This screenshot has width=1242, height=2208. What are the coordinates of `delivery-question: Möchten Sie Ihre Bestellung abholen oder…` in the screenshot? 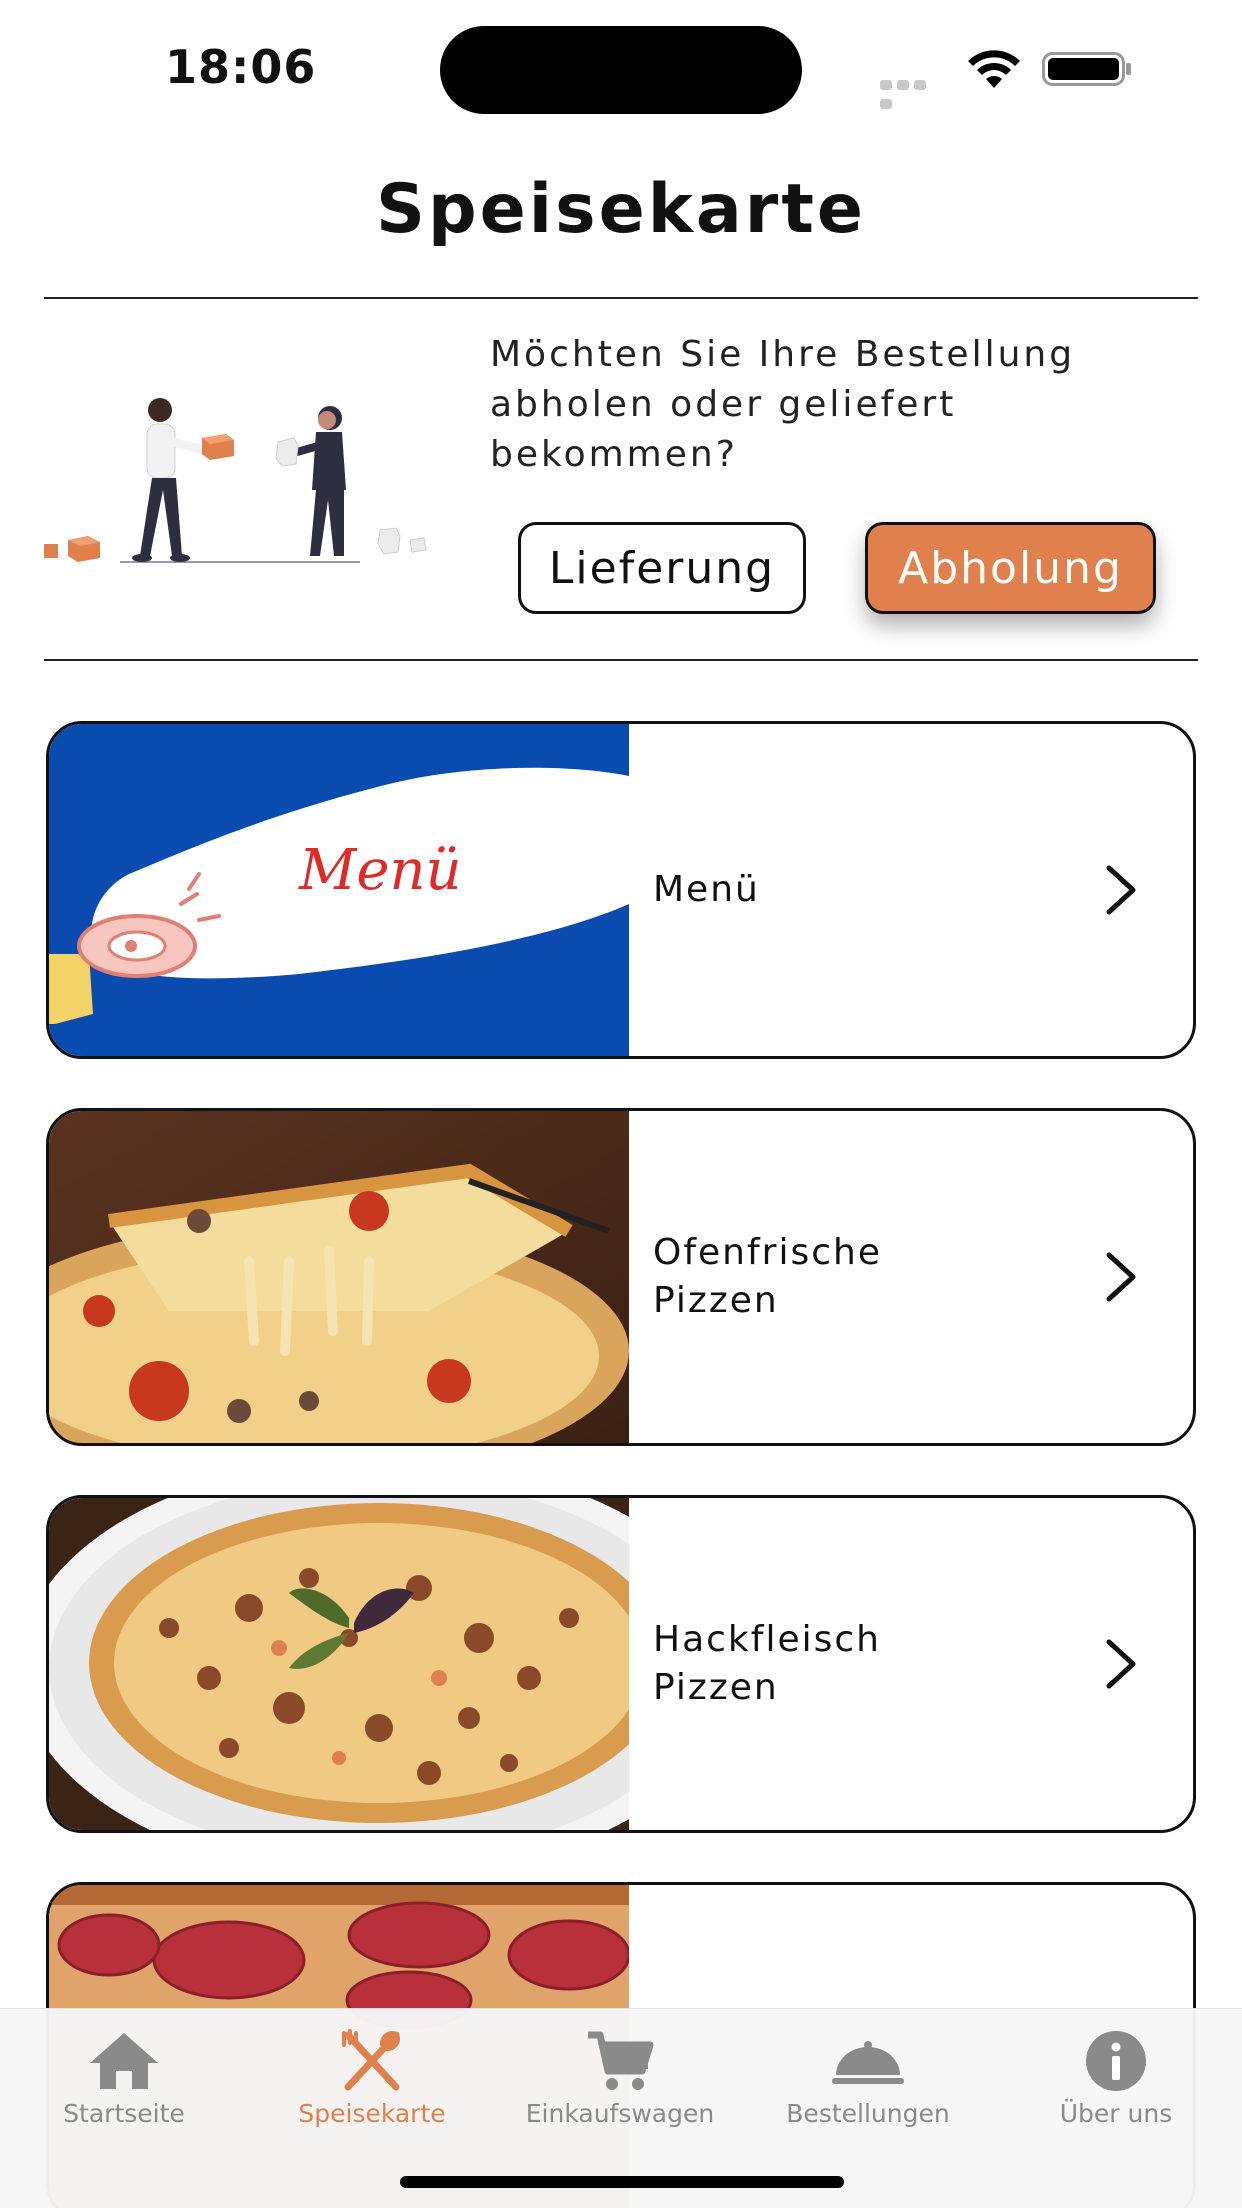 It's located at (783, 404).